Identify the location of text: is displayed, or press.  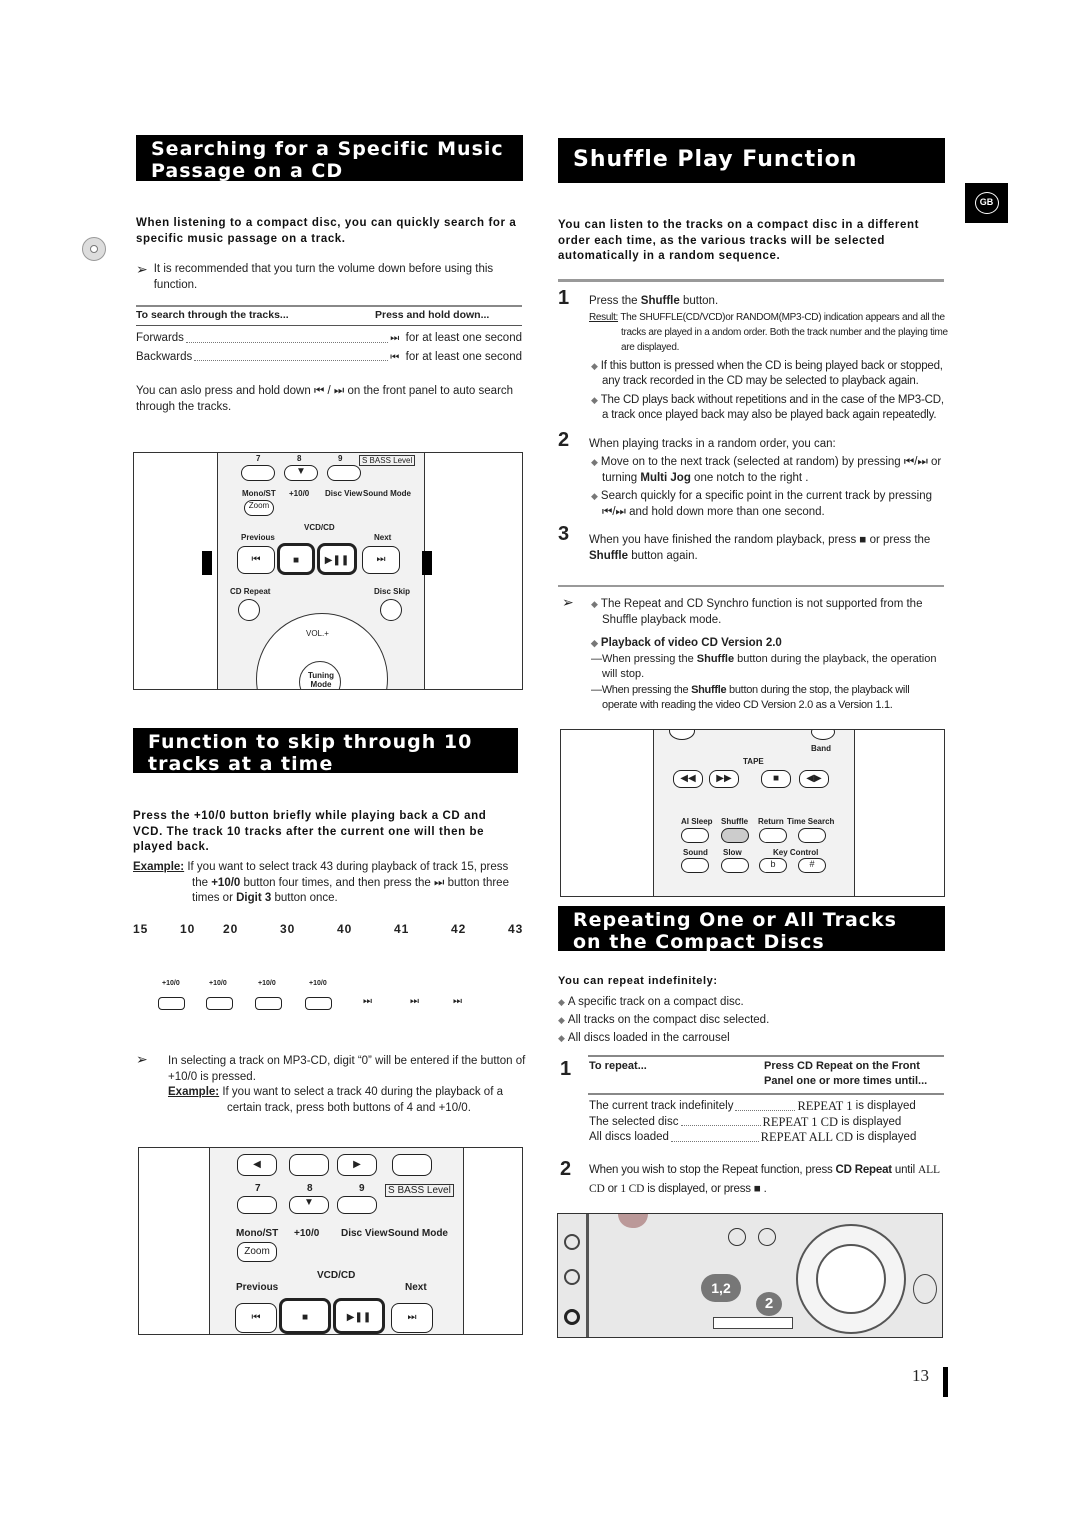
(699, 1189).